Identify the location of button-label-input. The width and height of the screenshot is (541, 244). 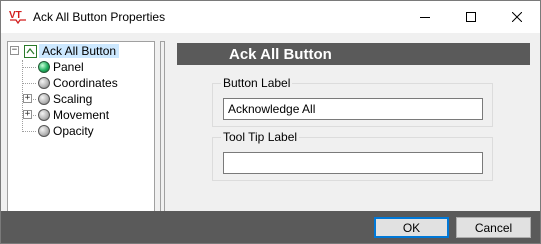
(353, 109).